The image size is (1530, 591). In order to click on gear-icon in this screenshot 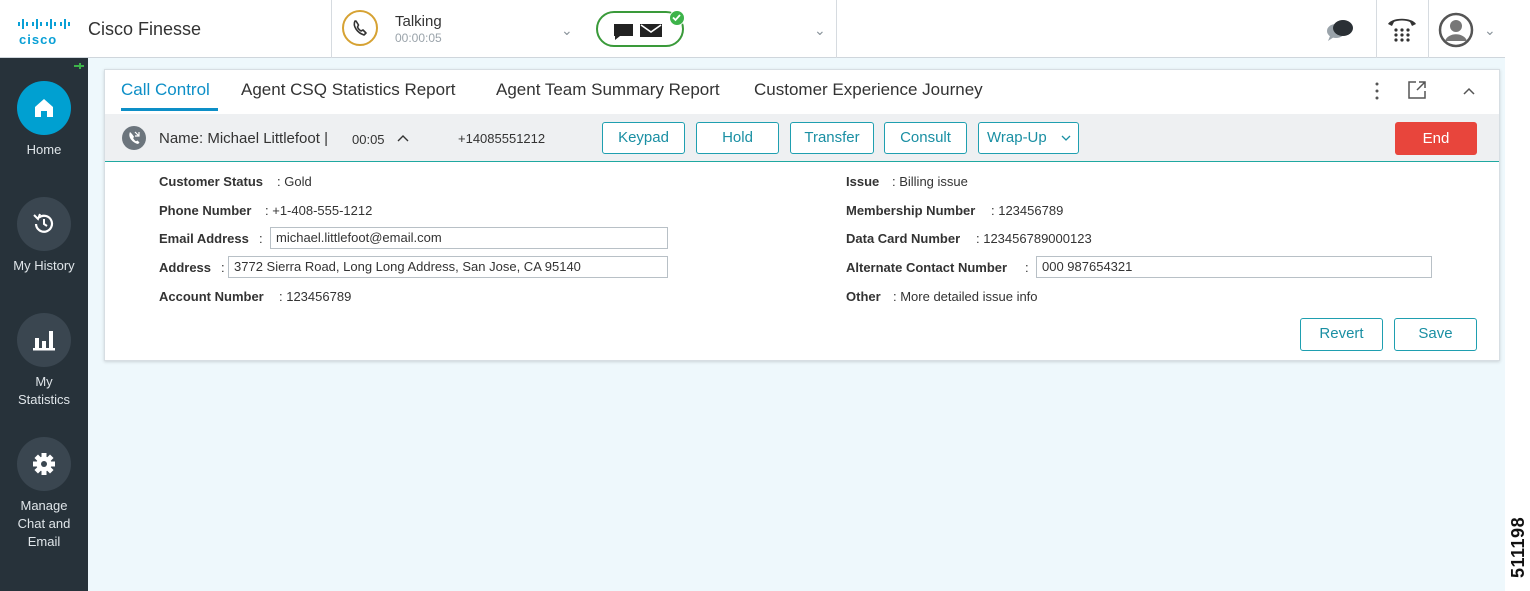, I will do `click(44, 464)`.